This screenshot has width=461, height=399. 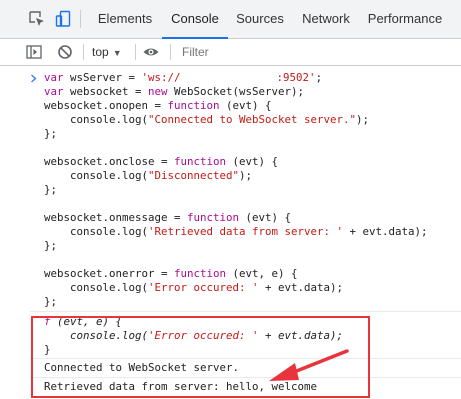 What do you see at coordinates (183, 77) in the screenshot?
I see `code-line: var wsServer = 'ws://:9502';` at bounding box center [183, 77].